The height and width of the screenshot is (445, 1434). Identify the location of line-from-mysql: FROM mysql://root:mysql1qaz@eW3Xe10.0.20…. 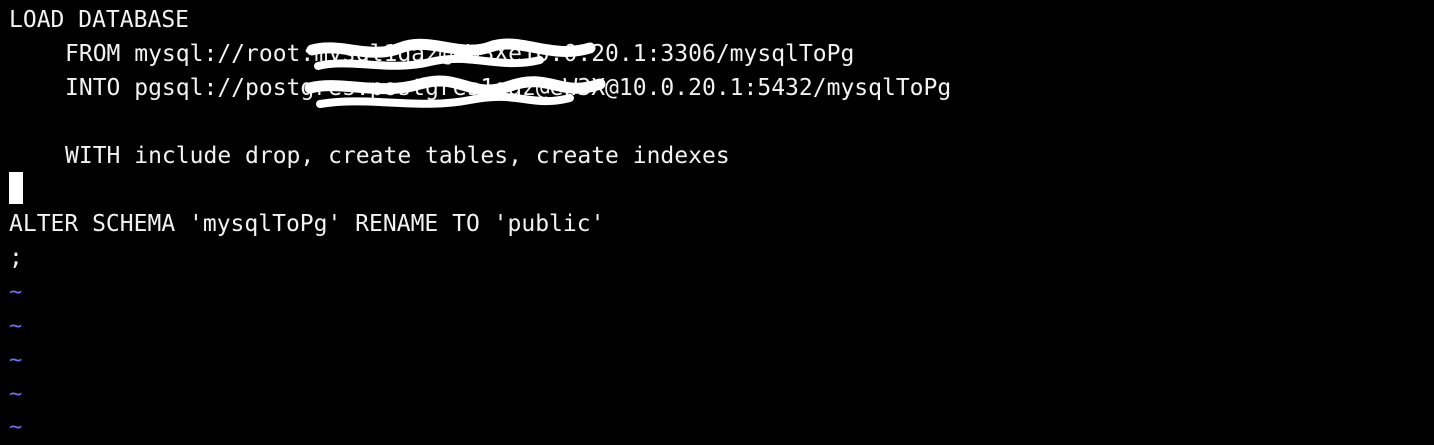
(460, 54).